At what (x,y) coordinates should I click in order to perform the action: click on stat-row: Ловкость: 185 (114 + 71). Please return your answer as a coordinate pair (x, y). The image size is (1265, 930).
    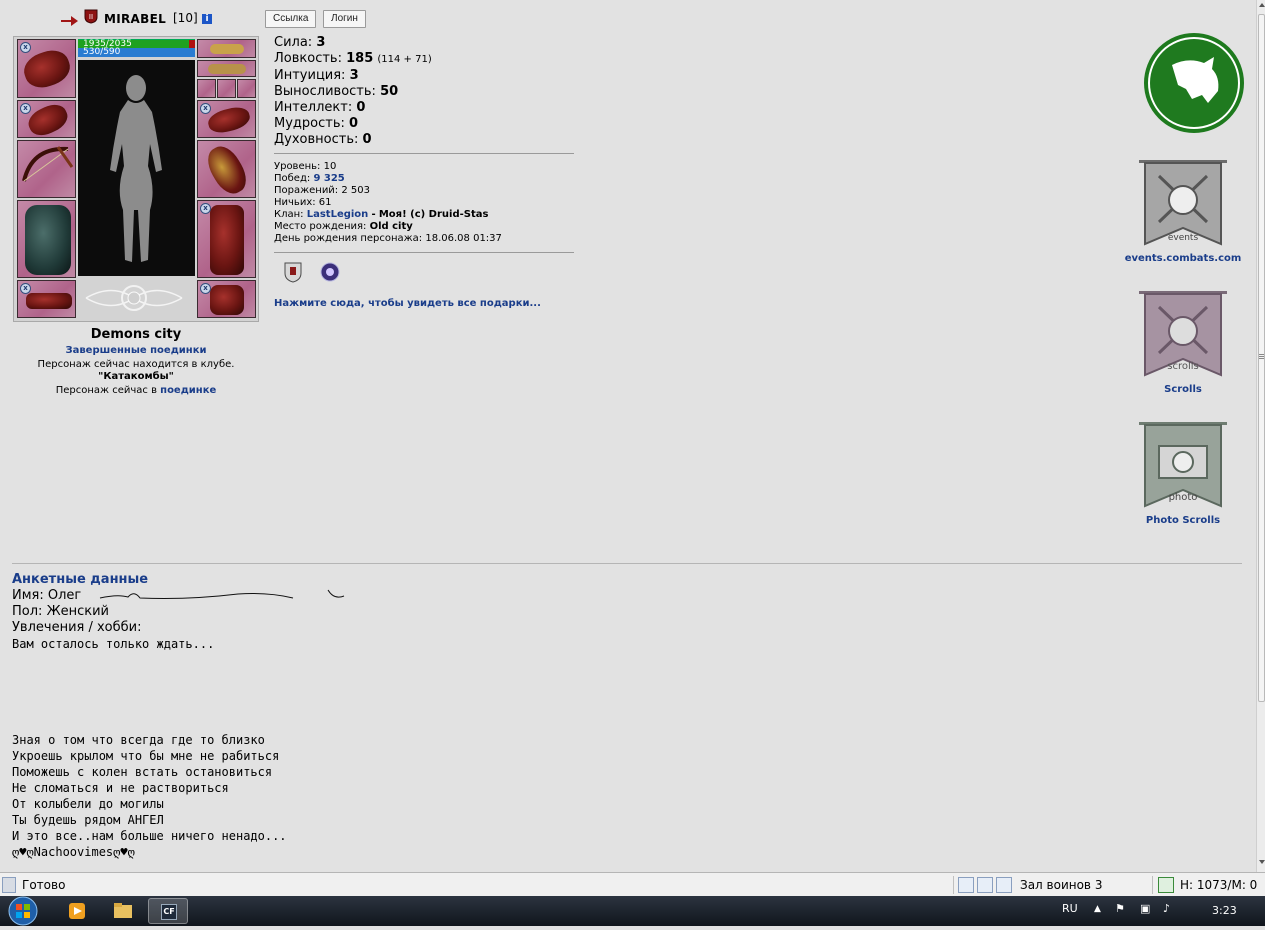
    Looking at the image, I should click on (353, 59).